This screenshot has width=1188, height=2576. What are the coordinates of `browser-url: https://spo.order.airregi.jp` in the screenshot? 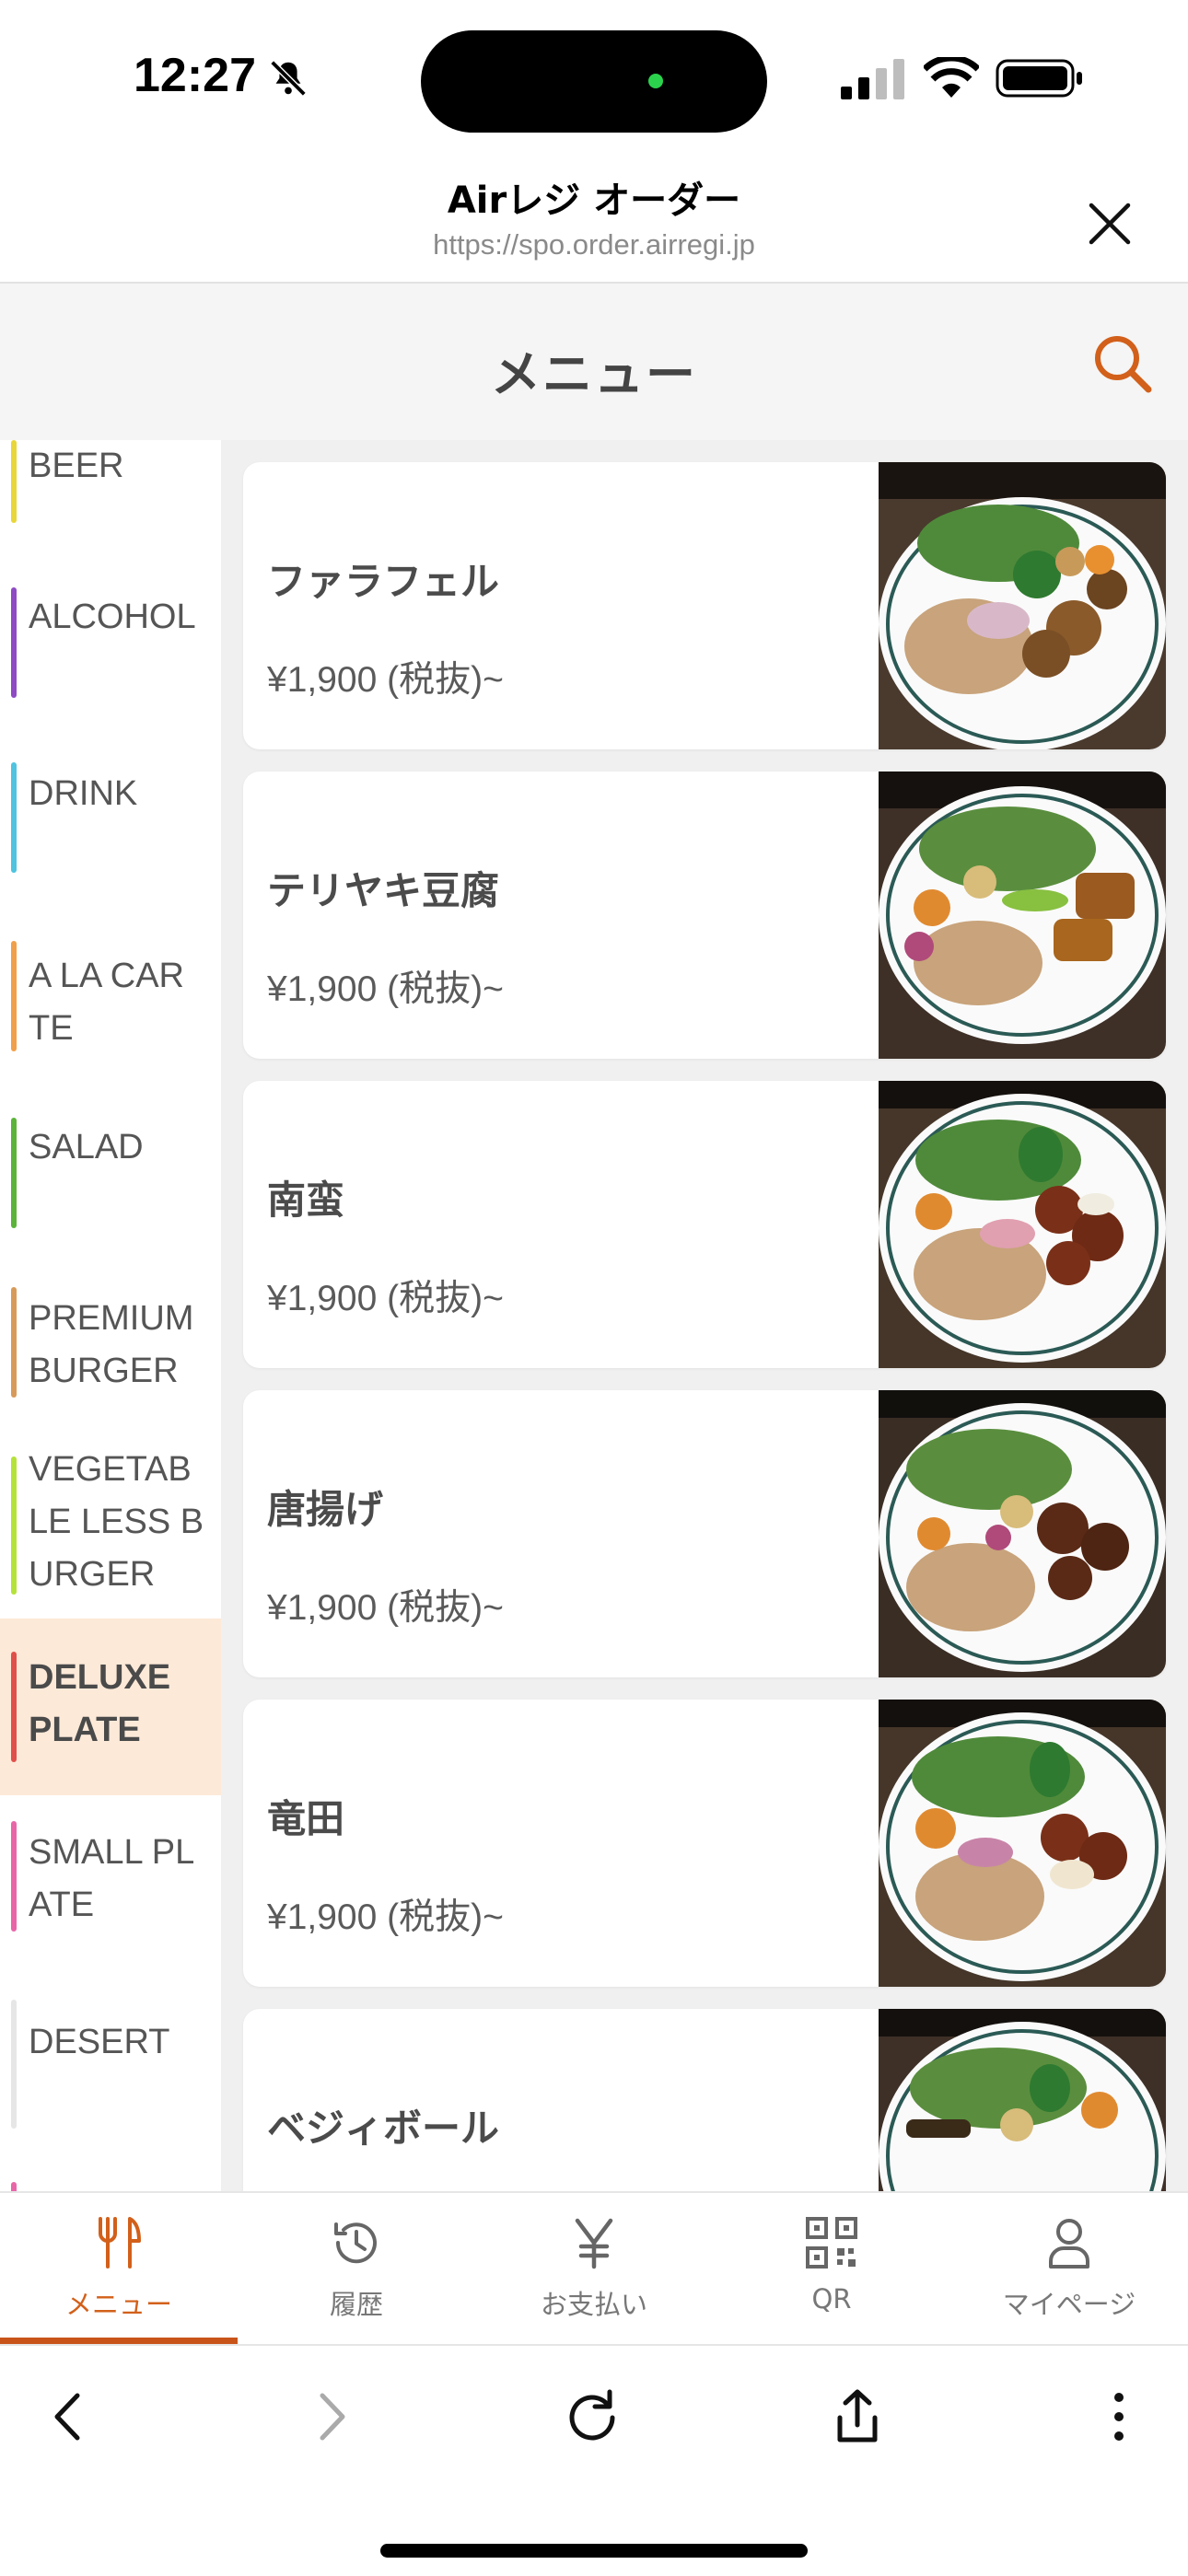 It's located at (594, 244).